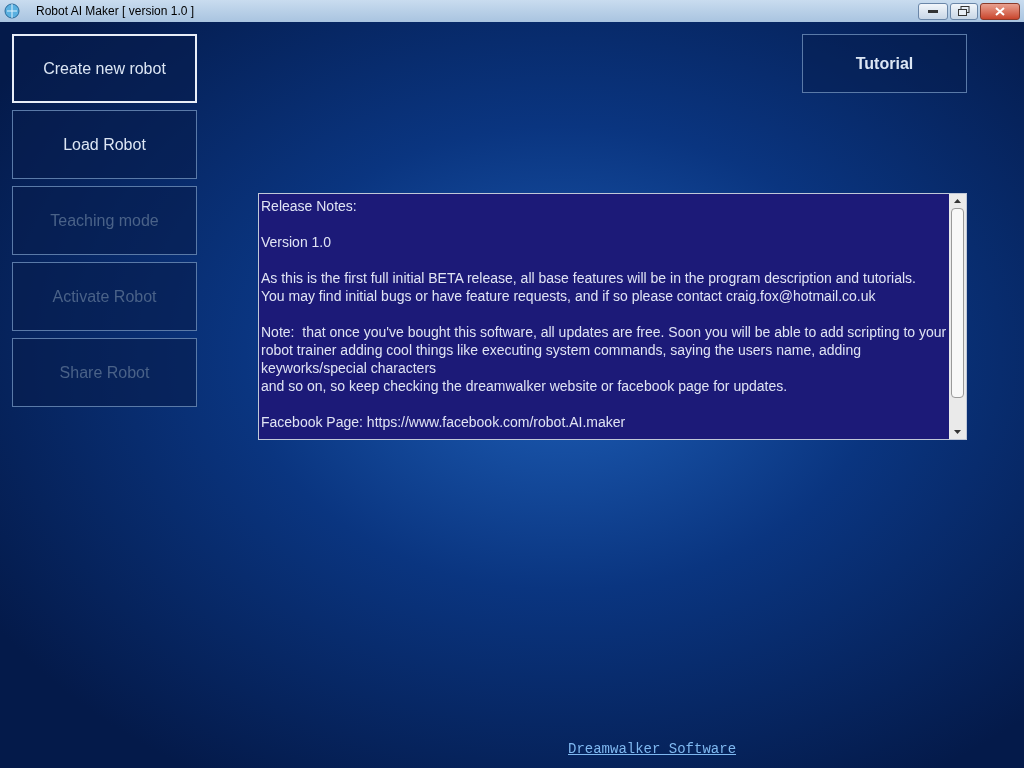 Image resolution: width=1024 pixels, height=768 pixels. What do you see at coordinates (115, 11) in the screenshot?
I see `window-title: Robot AI Maker [ version 1.0 ]` at bounding box center [115, 11].